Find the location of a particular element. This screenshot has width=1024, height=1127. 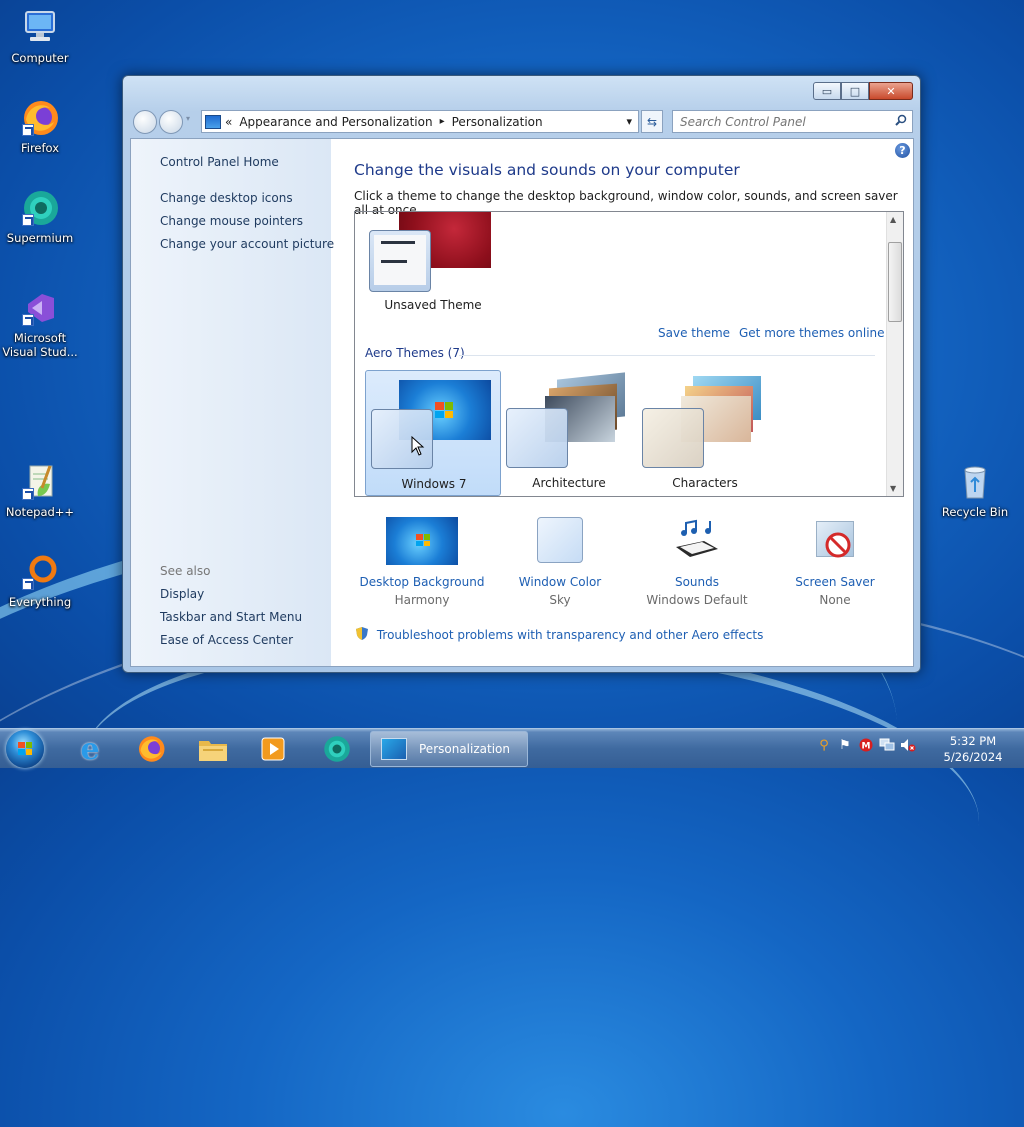

action-center-flag-icon: ⚑ is located at coordinates (845, 745).